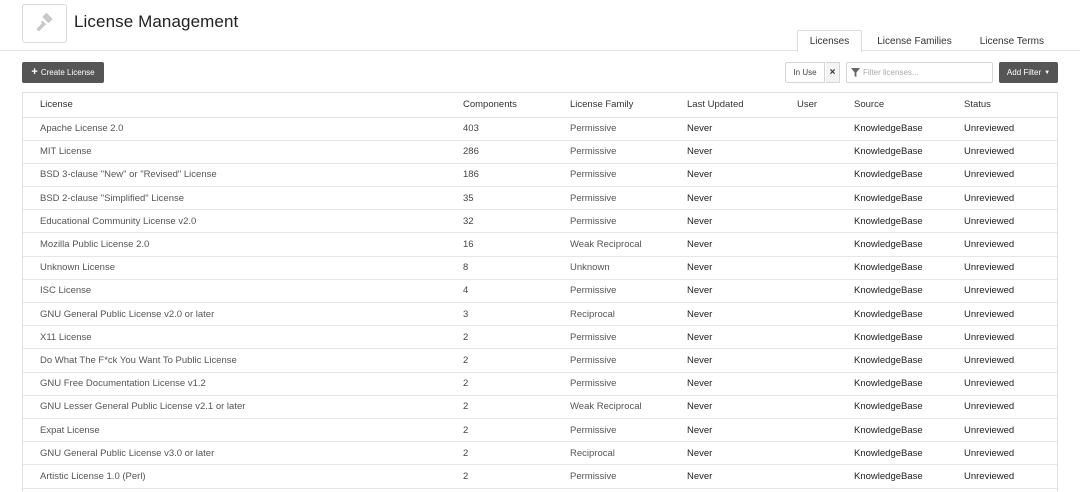 This screenshot has height=492, width=1080. I want to click on license-cell: Artistic License 1.0 (Perl), so click(234, 476).